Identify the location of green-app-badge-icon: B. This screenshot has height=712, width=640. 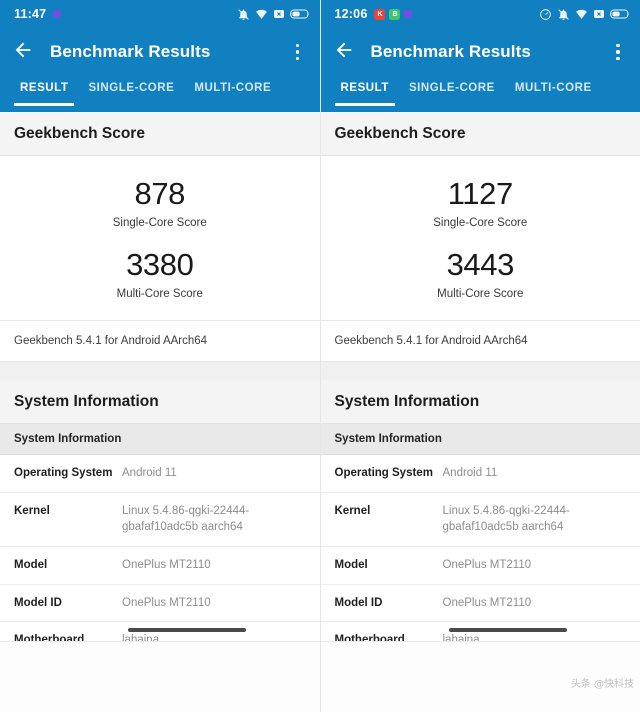
(395, 14).